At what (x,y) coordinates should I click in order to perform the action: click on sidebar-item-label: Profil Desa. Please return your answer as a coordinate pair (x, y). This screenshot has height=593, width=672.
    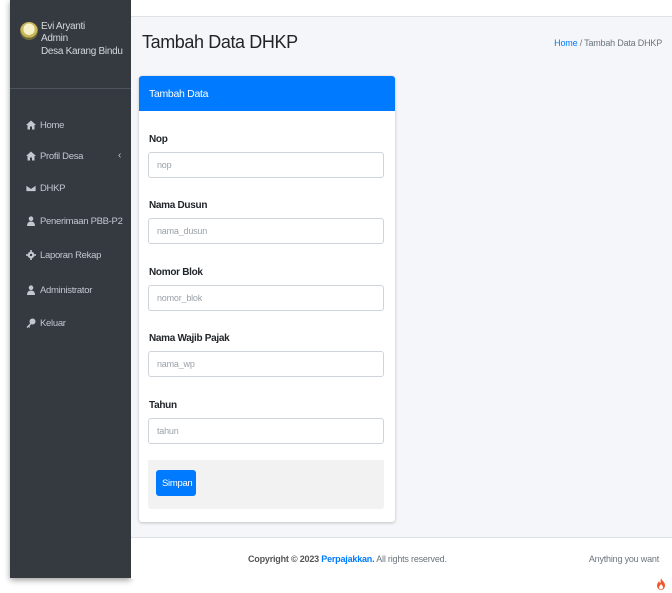
    Looking at the image, I should click on (62, 156).